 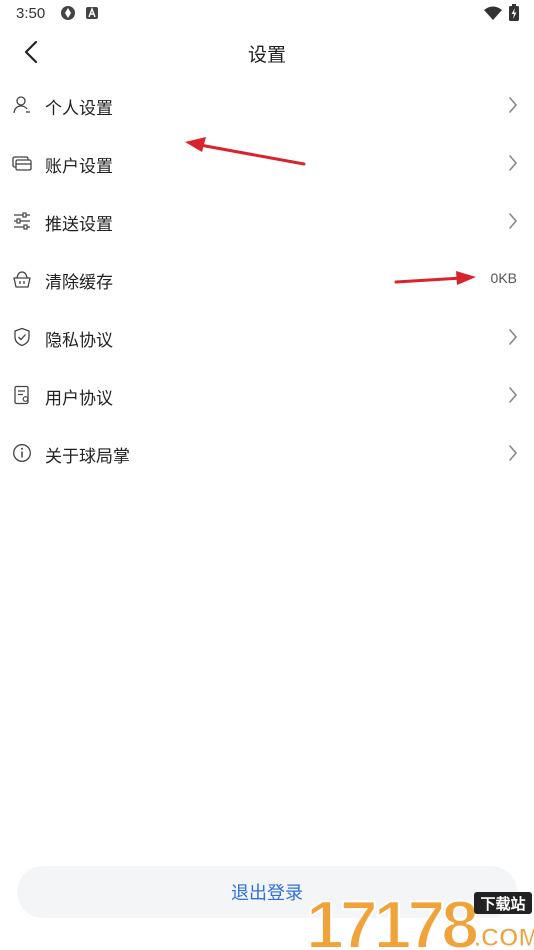 What do you see at coordinates (22, 163) in the screenshot?
I see `card-icon` at bounding box center [22, 163].